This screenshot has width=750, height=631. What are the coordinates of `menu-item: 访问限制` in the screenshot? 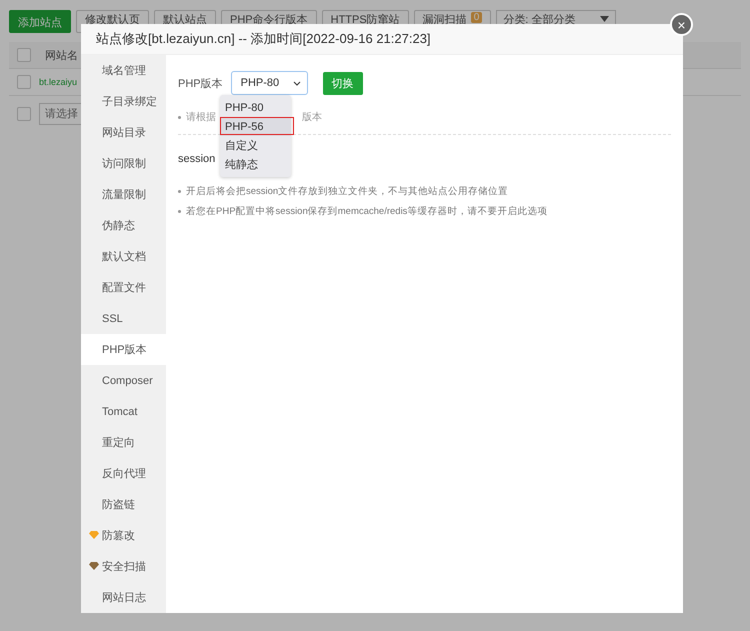 It's located at (123, 163).